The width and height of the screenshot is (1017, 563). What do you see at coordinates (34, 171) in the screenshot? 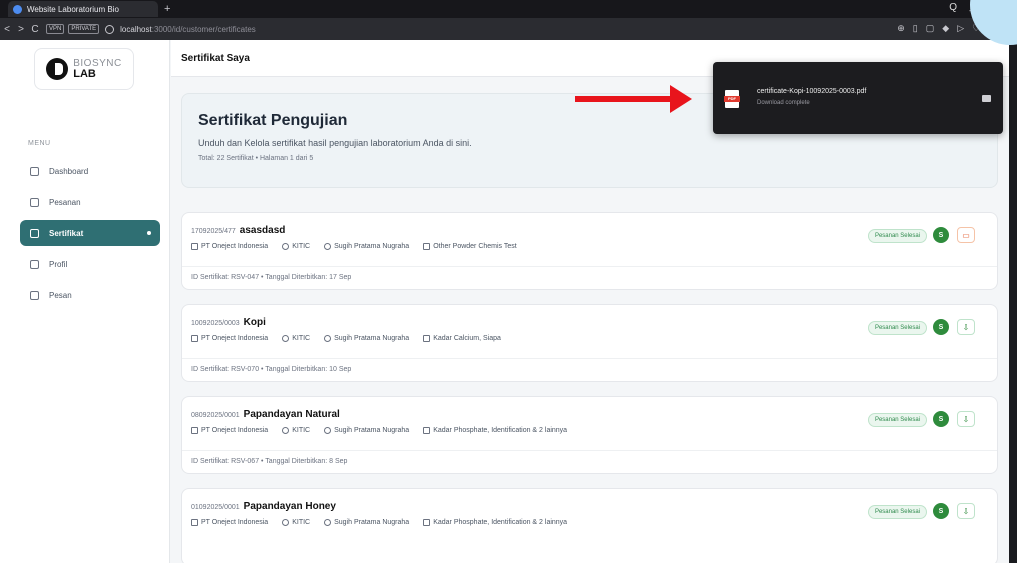
I see `grid-icon` at bounding box center [34, 171].